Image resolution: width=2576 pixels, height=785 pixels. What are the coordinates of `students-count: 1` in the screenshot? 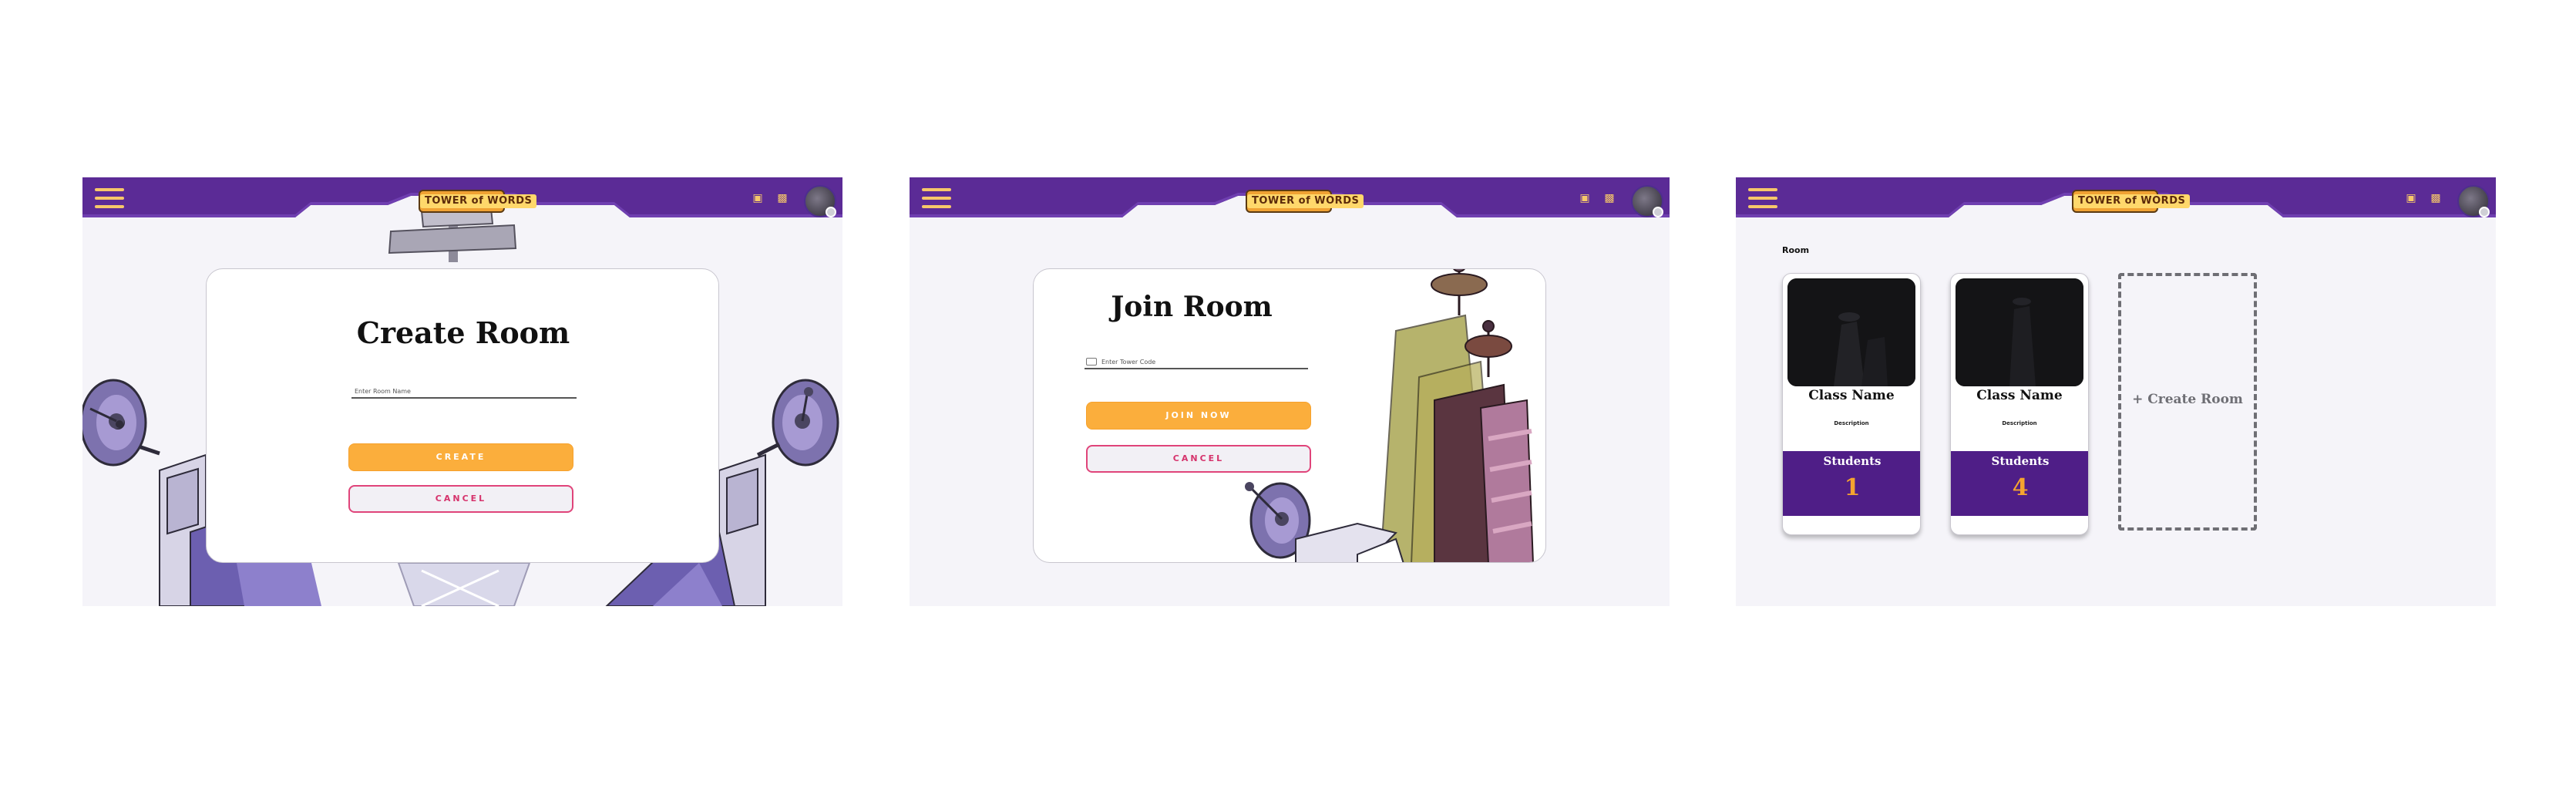 It's located at (1852, 487).